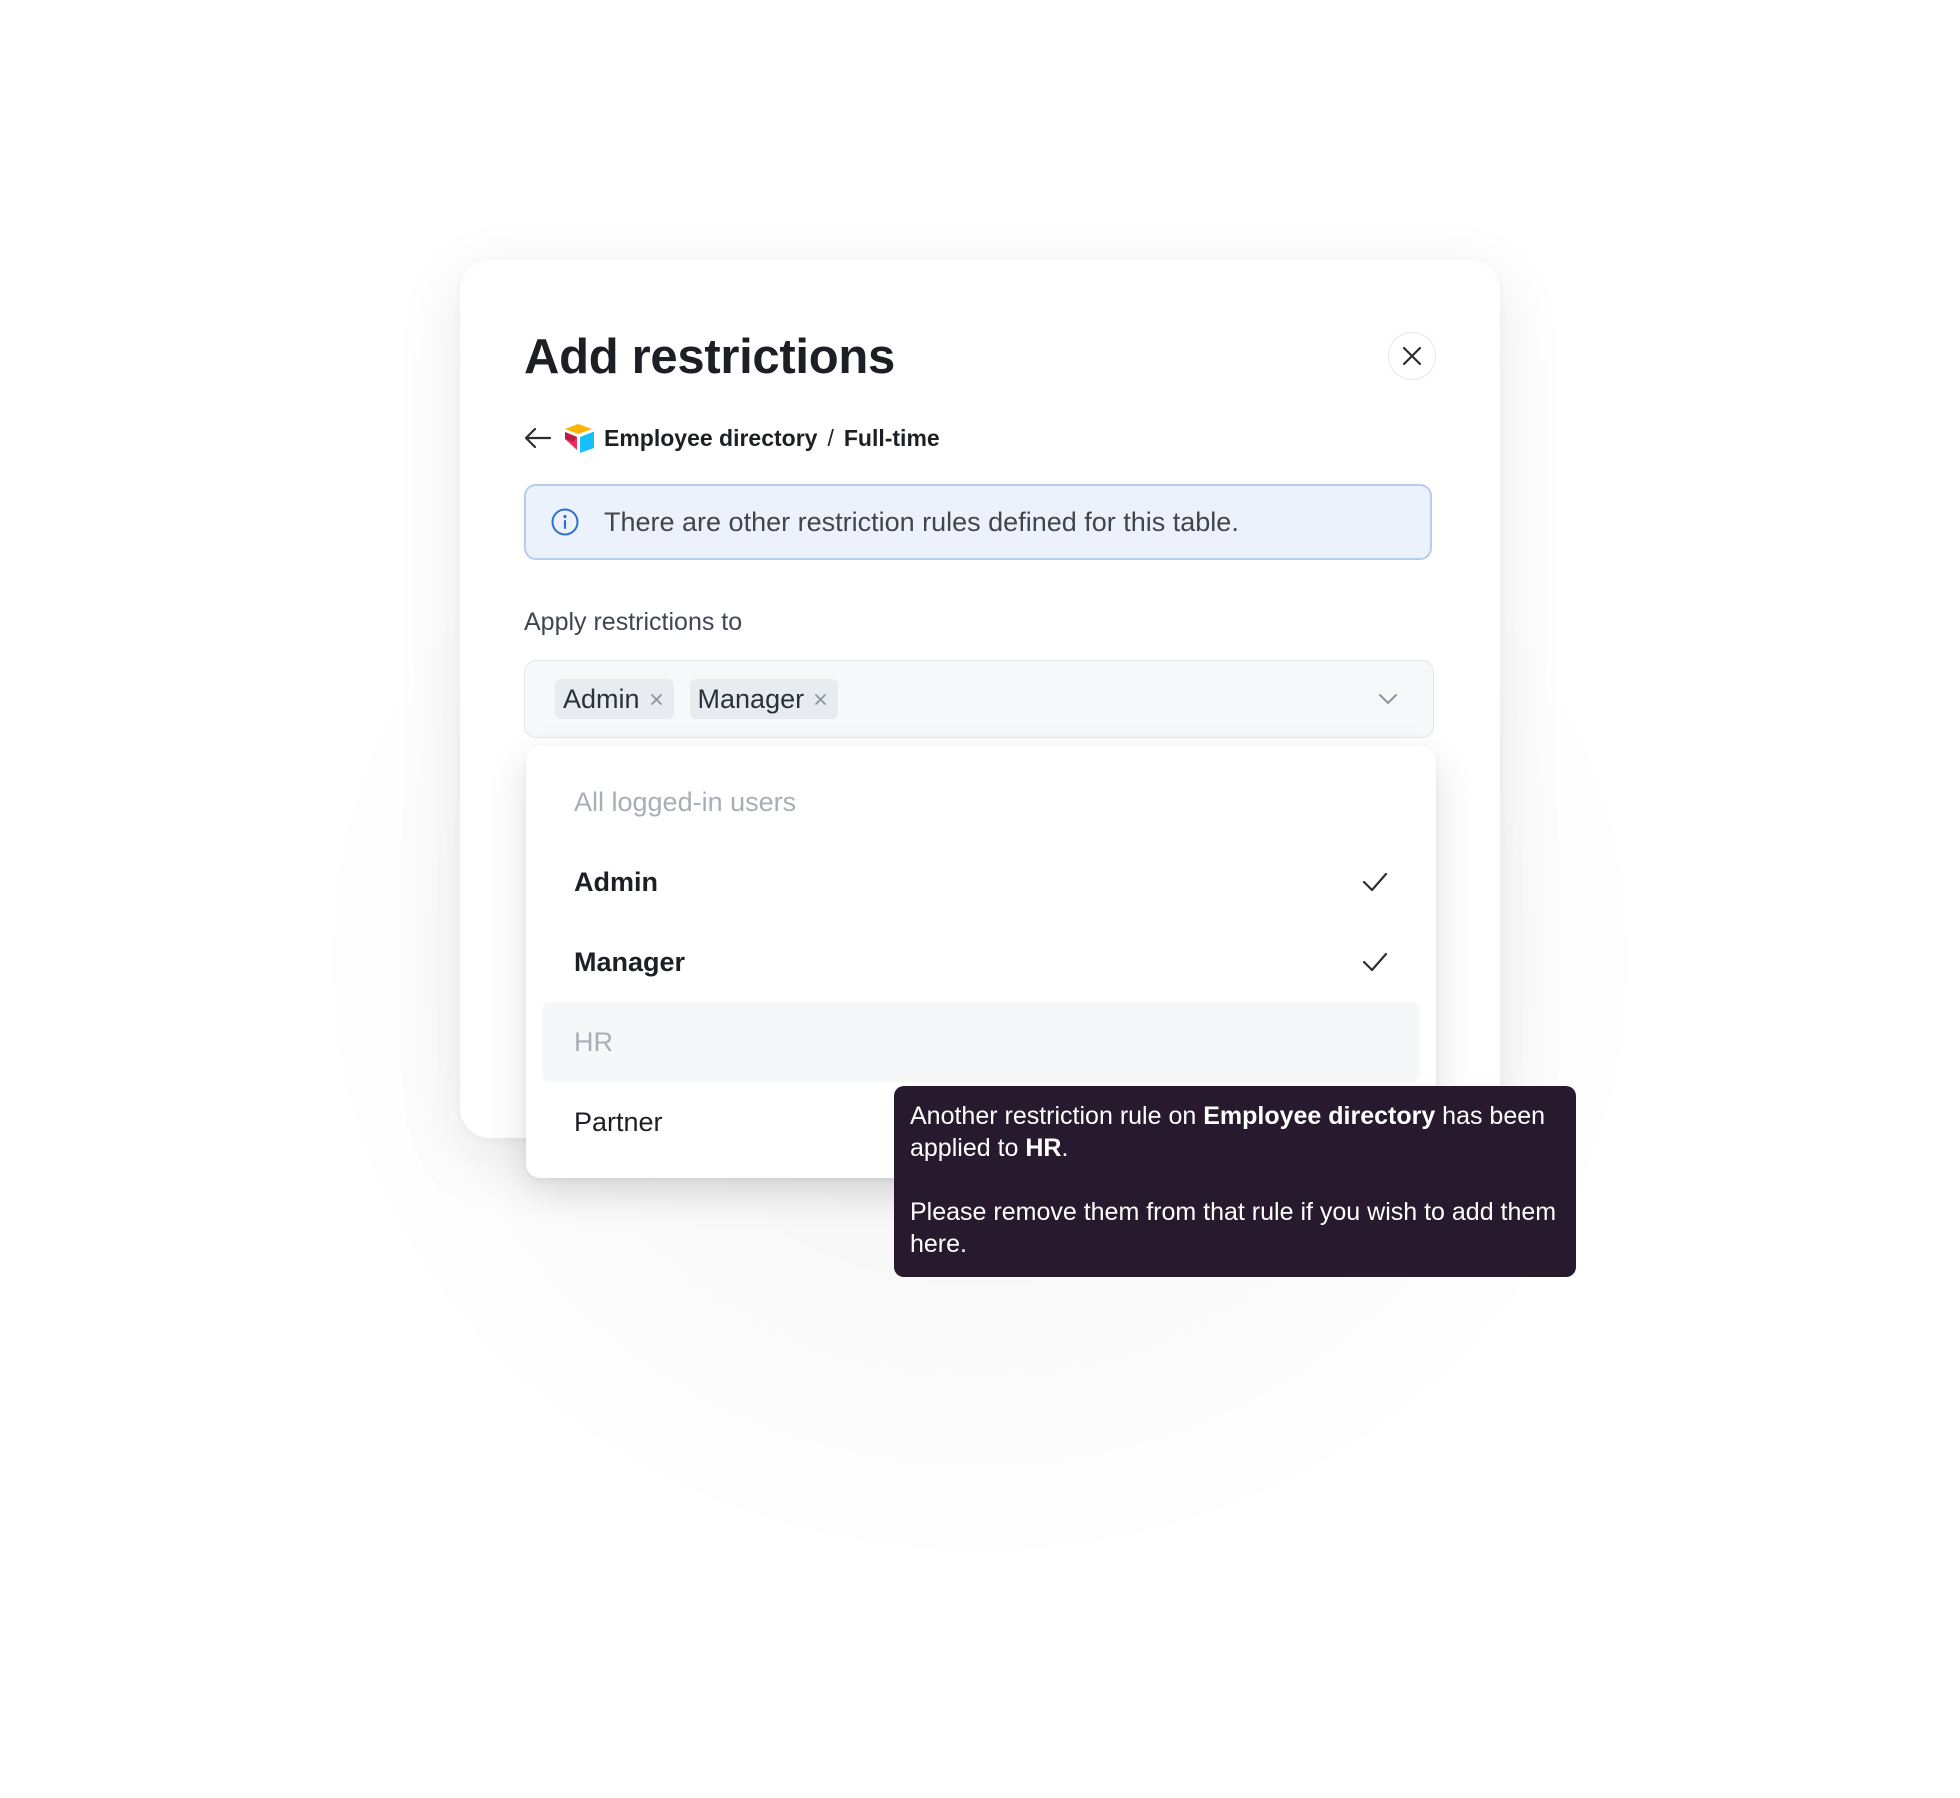  What do you see at coordinates (1043, 1148) in the screenshot?
I see `tooltip-group-name: HR` at bounding box center [1043, 1148].